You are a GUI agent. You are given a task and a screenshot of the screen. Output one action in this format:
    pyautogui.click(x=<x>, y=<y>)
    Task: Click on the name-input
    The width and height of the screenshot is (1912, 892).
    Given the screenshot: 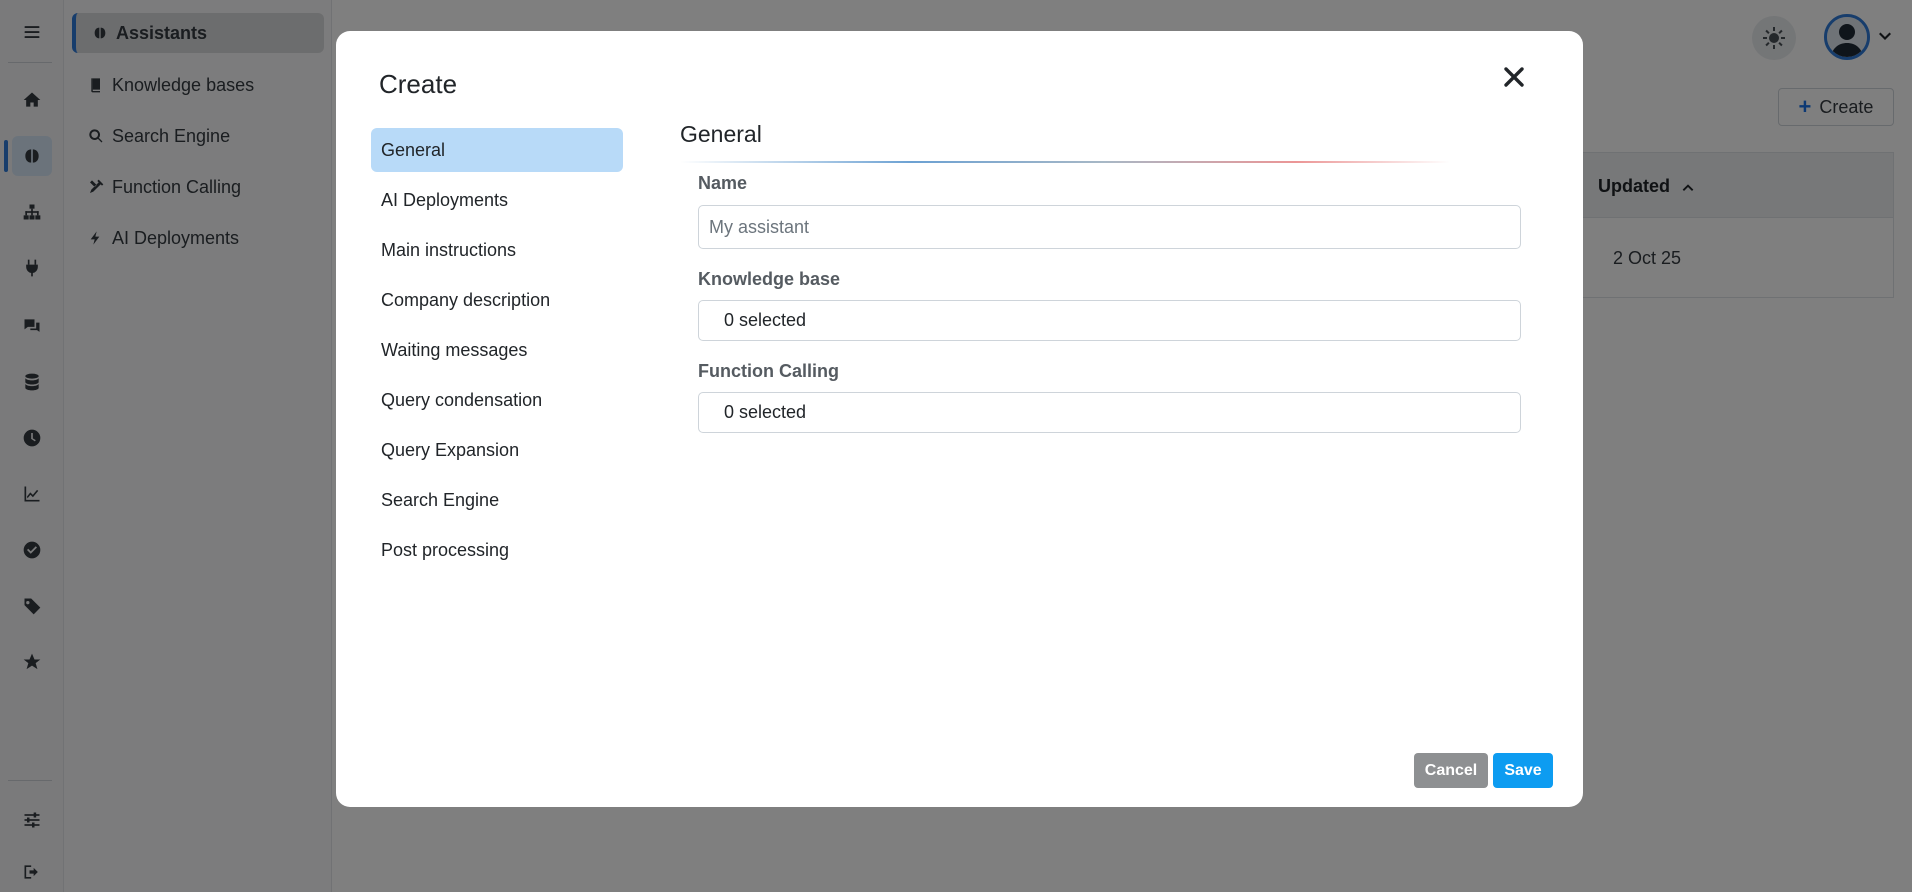 What is the action you would take?
    pyautogui.click(x=1109, y=227)
    